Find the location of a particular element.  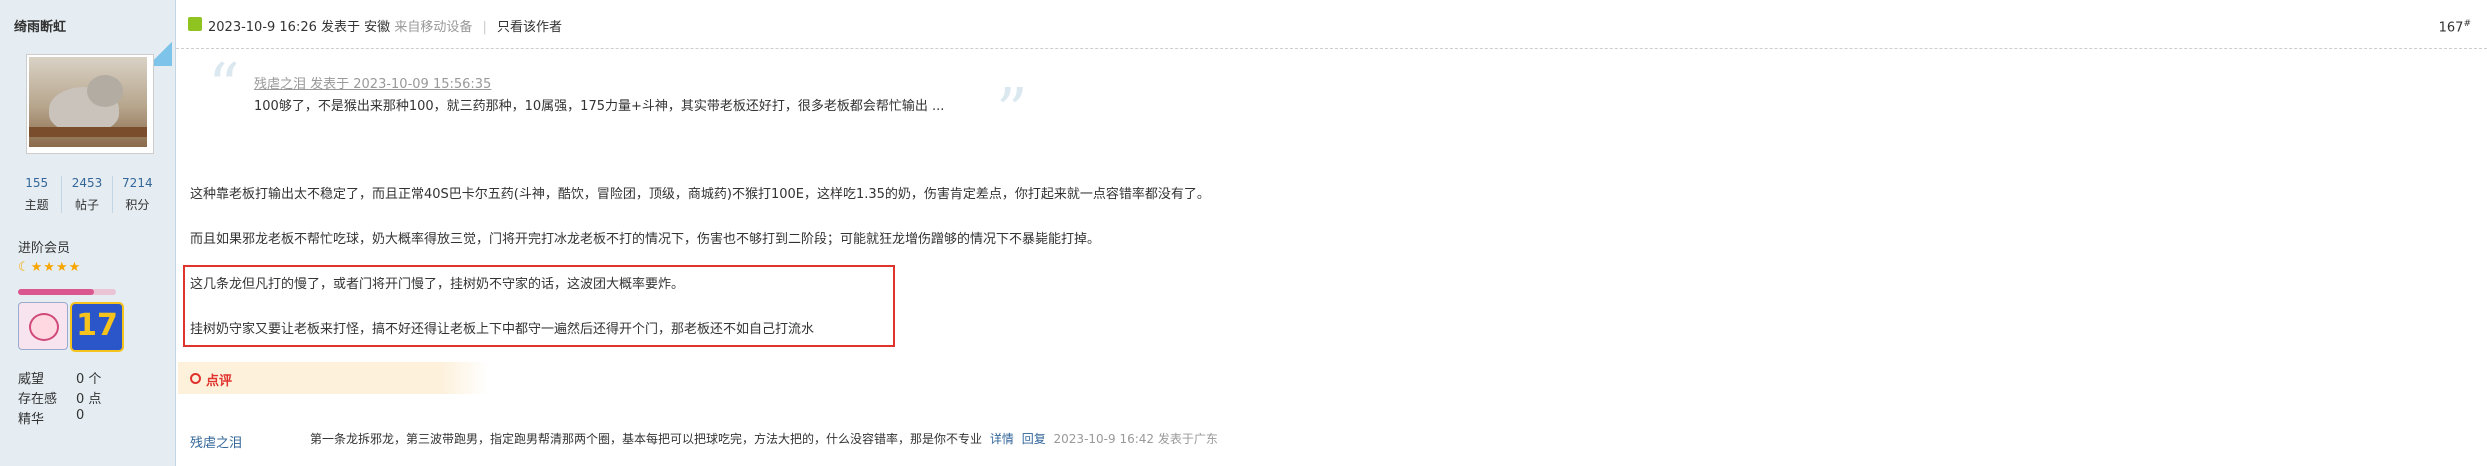

post-date: 2023-10-9 16:26 发表于 is located at coordinates (284, 27).